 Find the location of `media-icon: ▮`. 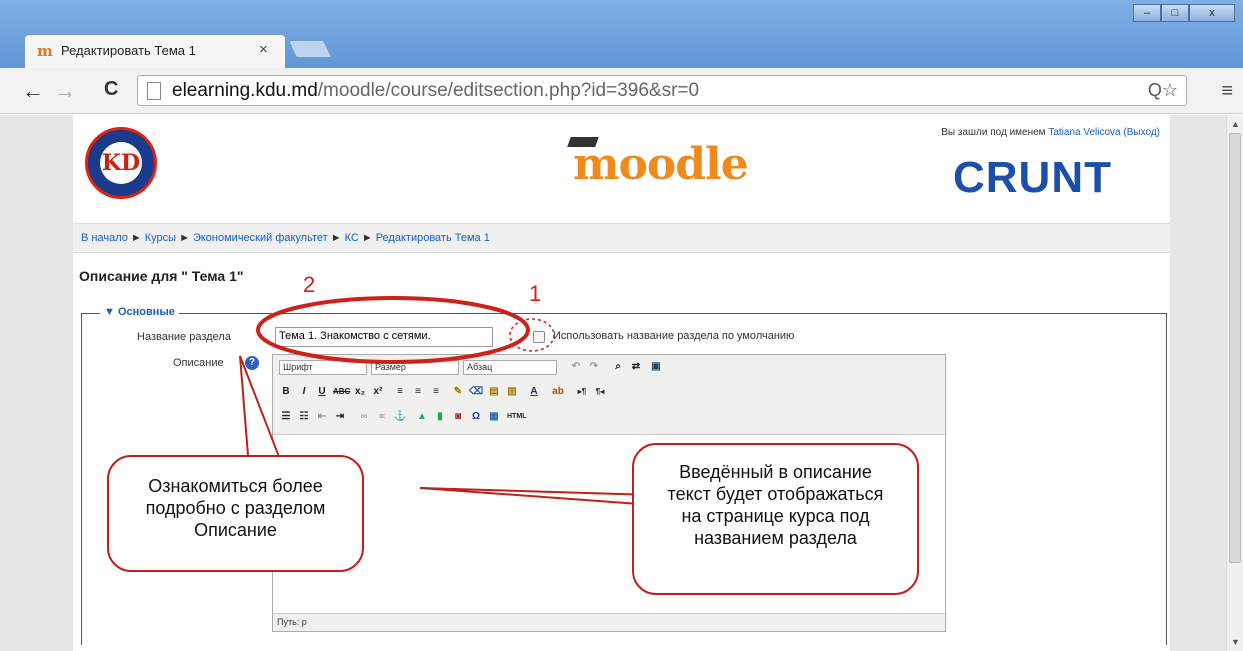

media-icon: ▮ is located at coordinates (440, 417).